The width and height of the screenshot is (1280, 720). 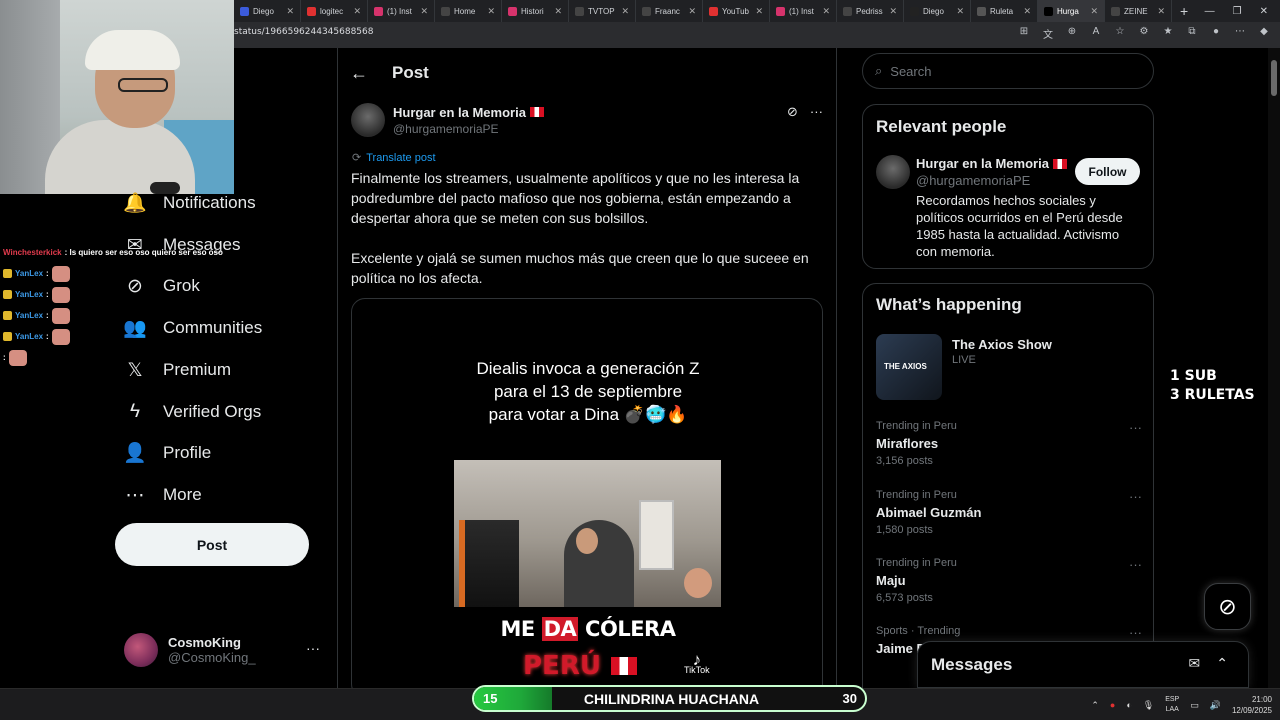 What do you see at coordinates (1083, 664) in the screenshot?
I see `messages-drawer: Messages ✉ ⌃` at bounding box center [1083, 664].